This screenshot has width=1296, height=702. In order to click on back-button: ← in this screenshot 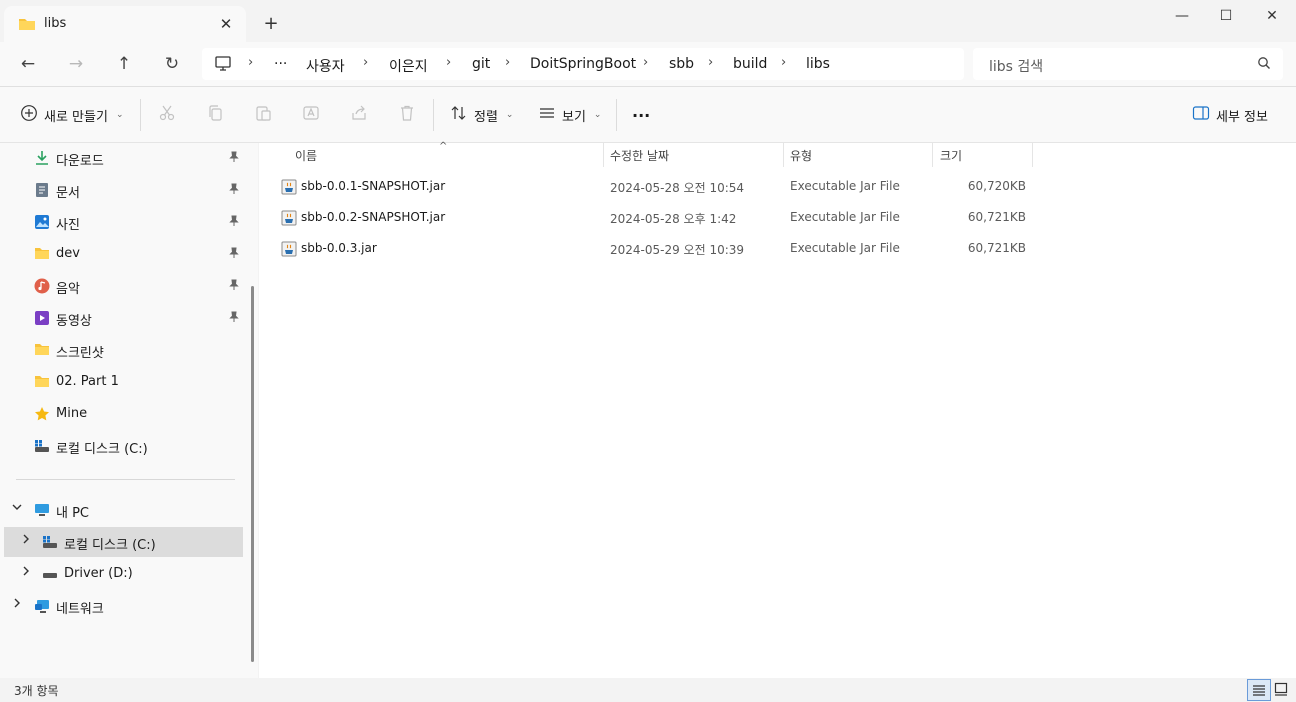, I will do `click(28, 64)`.